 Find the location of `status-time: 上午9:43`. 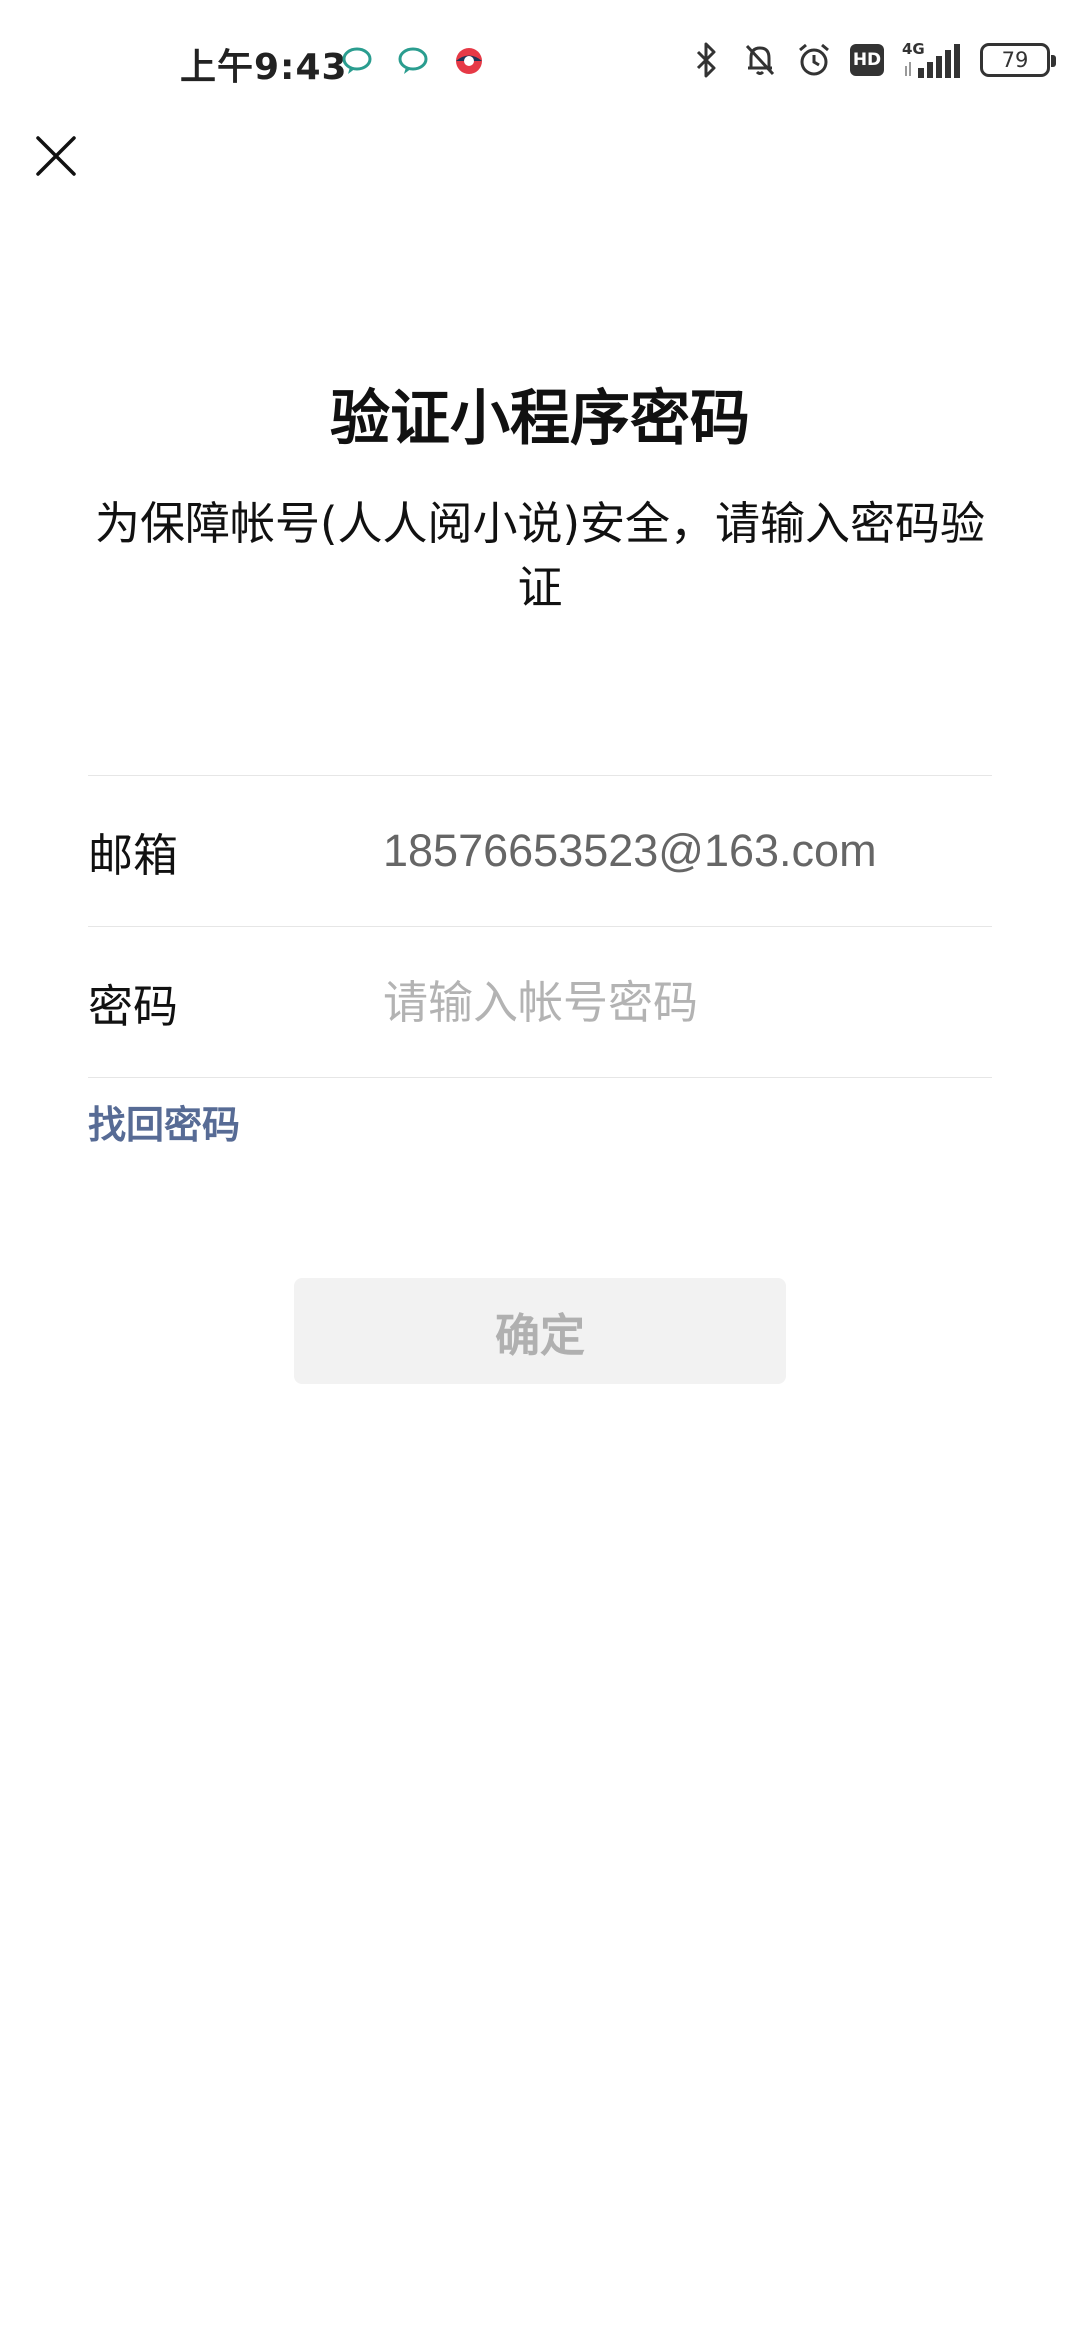

status-time: 上午9:43 is located at coordinates (264, 67).